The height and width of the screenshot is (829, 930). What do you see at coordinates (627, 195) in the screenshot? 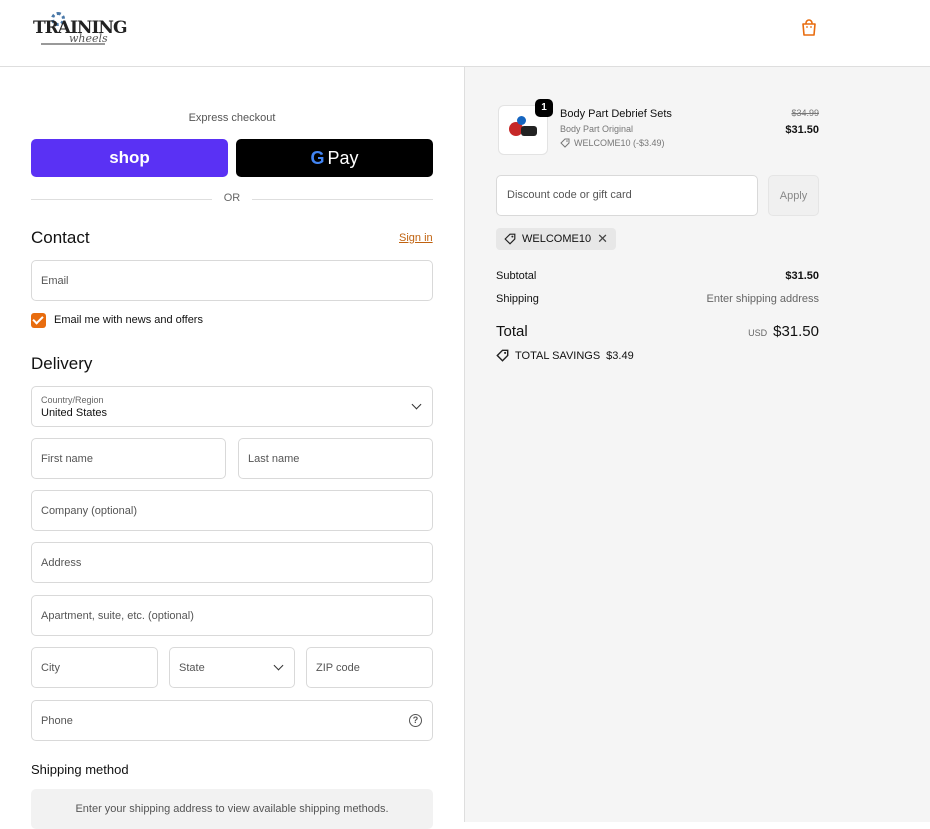
I see `discount-code-input: Discount code or gift card` at bounding box center [627, 195].